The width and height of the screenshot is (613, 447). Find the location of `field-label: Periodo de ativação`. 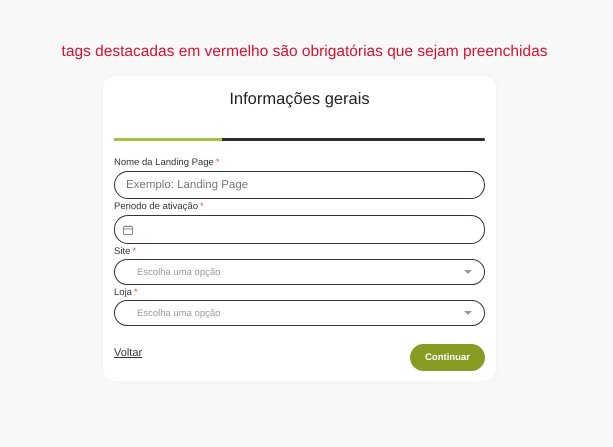

field-label: Periodo de ativação is located at coordinates (156, 206).